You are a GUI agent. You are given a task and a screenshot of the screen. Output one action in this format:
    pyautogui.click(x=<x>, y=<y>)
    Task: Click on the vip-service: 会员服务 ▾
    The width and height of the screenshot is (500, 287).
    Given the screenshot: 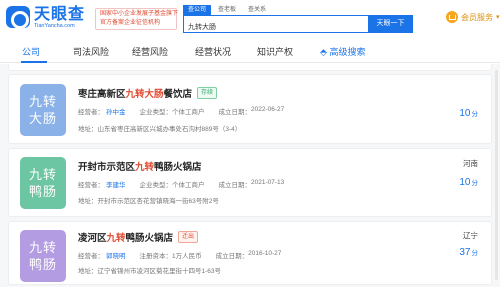 What is the action you would take?
    pyautogui.click(x=473, y=17)
    